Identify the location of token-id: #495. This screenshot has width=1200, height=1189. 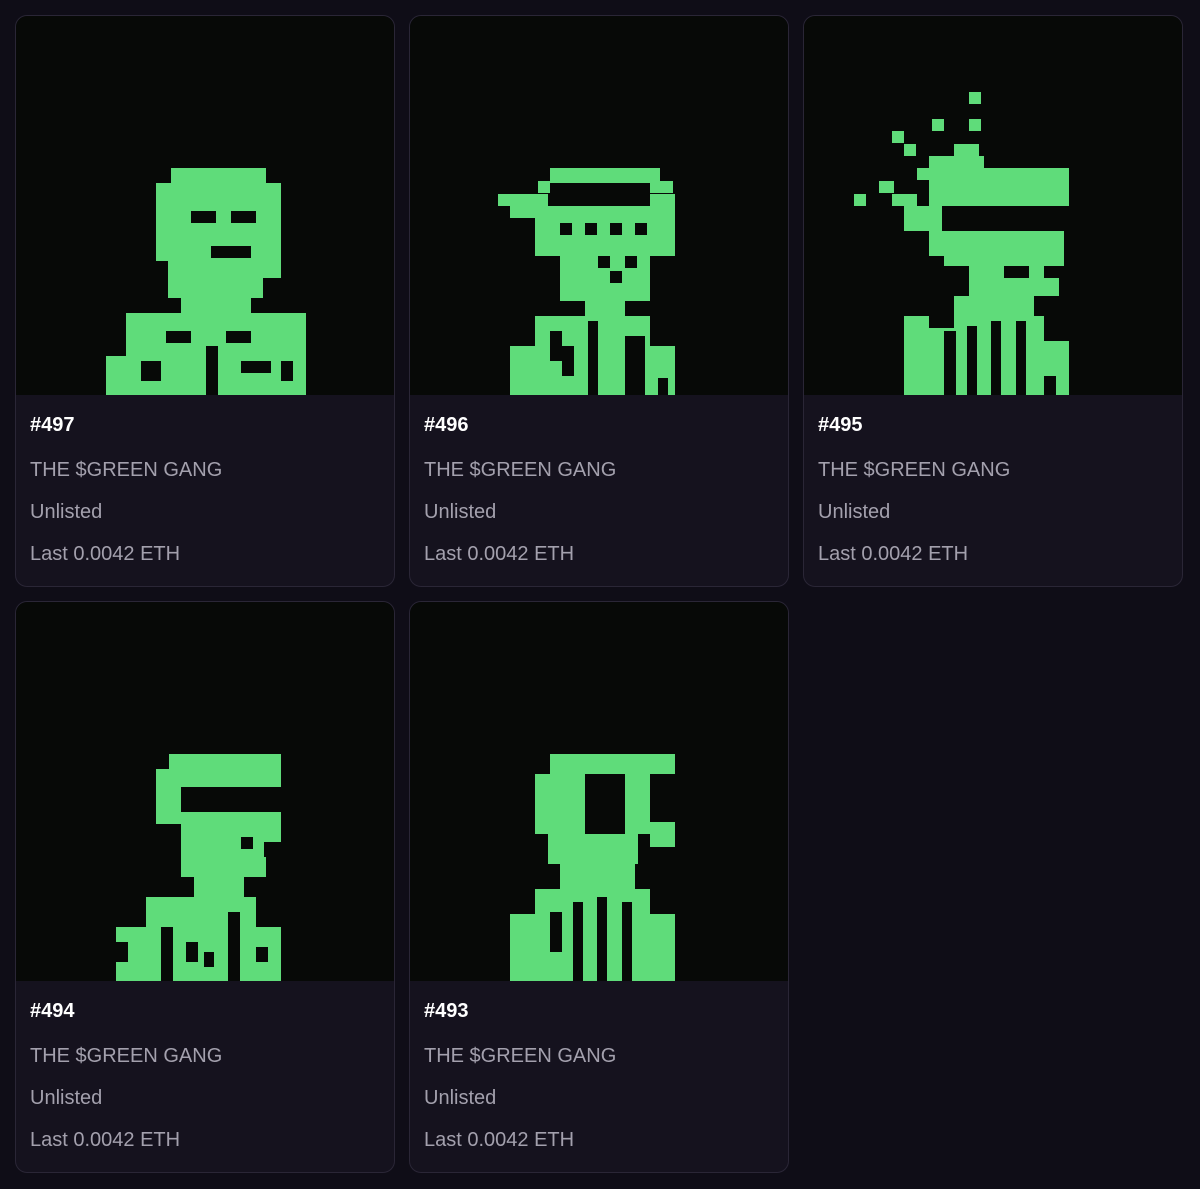
(840, 425).